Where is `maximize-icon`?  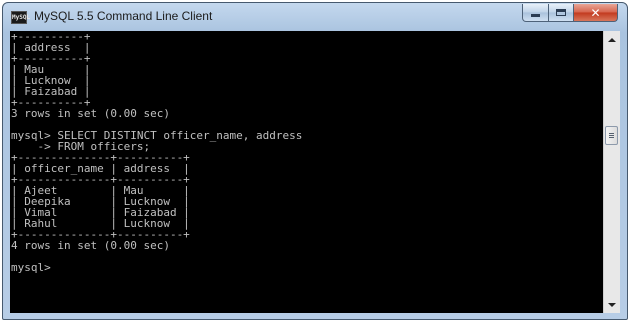
maximize-icon is located at coordinates (561, 12).